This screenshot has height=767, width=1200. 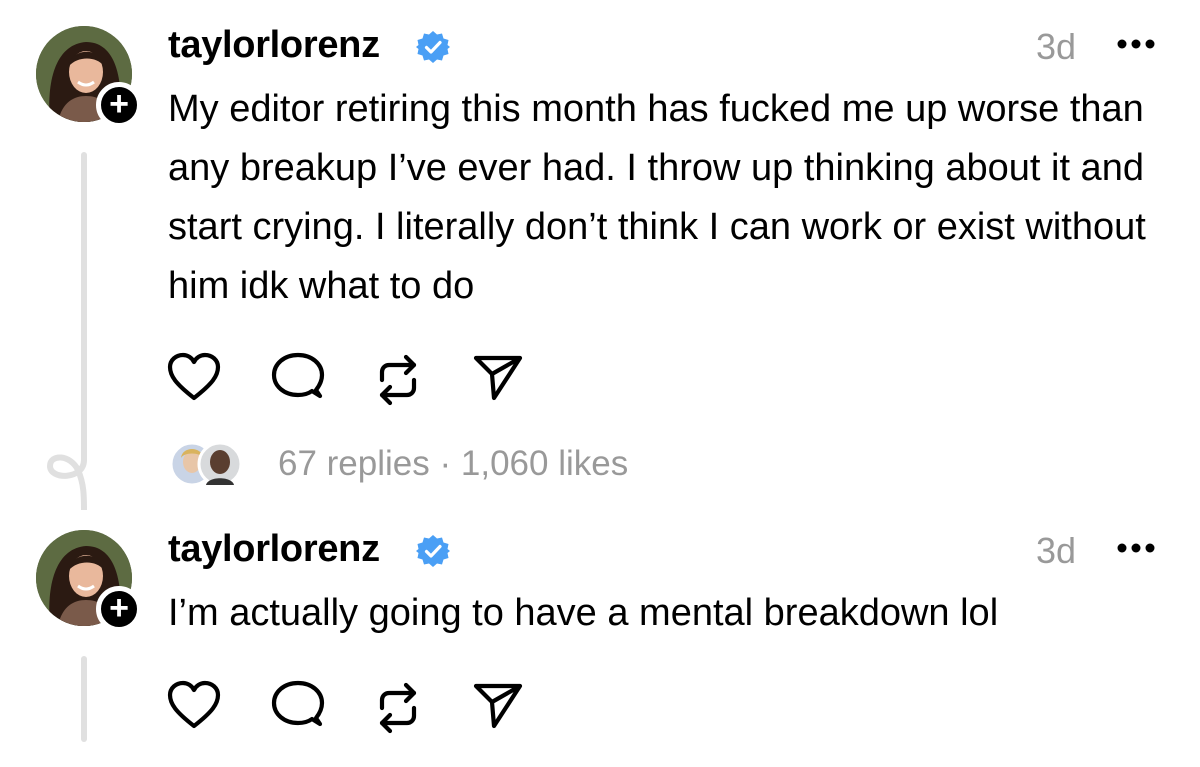 I want to click on more-horizontal-icon, so click(x=1136, y=548).